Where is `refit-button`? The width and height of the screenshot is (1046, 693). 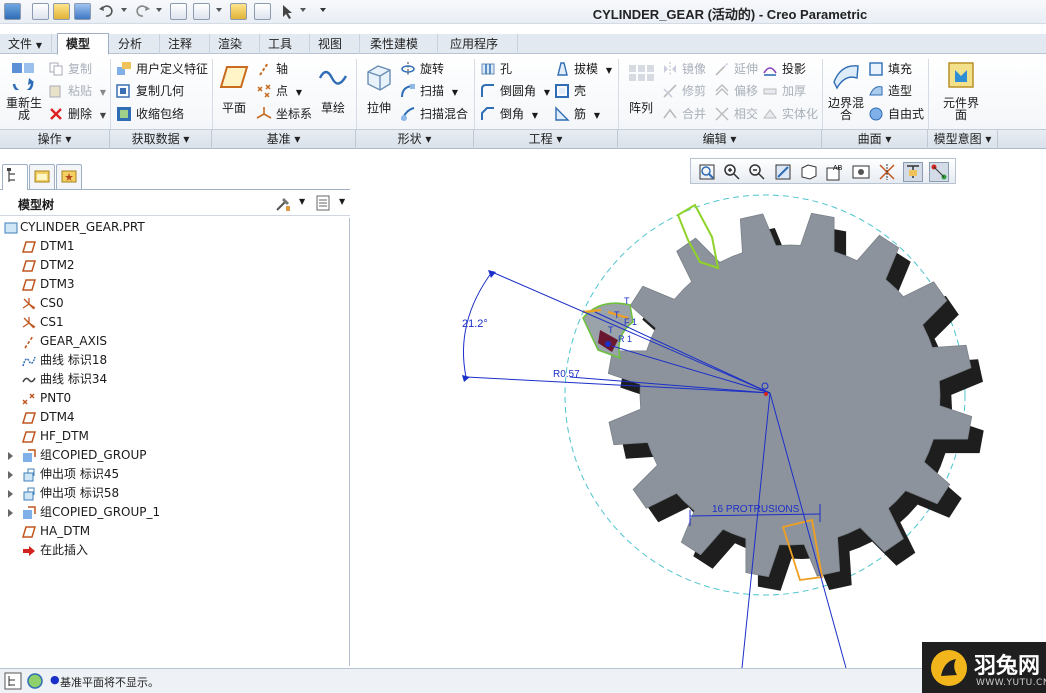
refit-button is located at coordinates (707, 172).